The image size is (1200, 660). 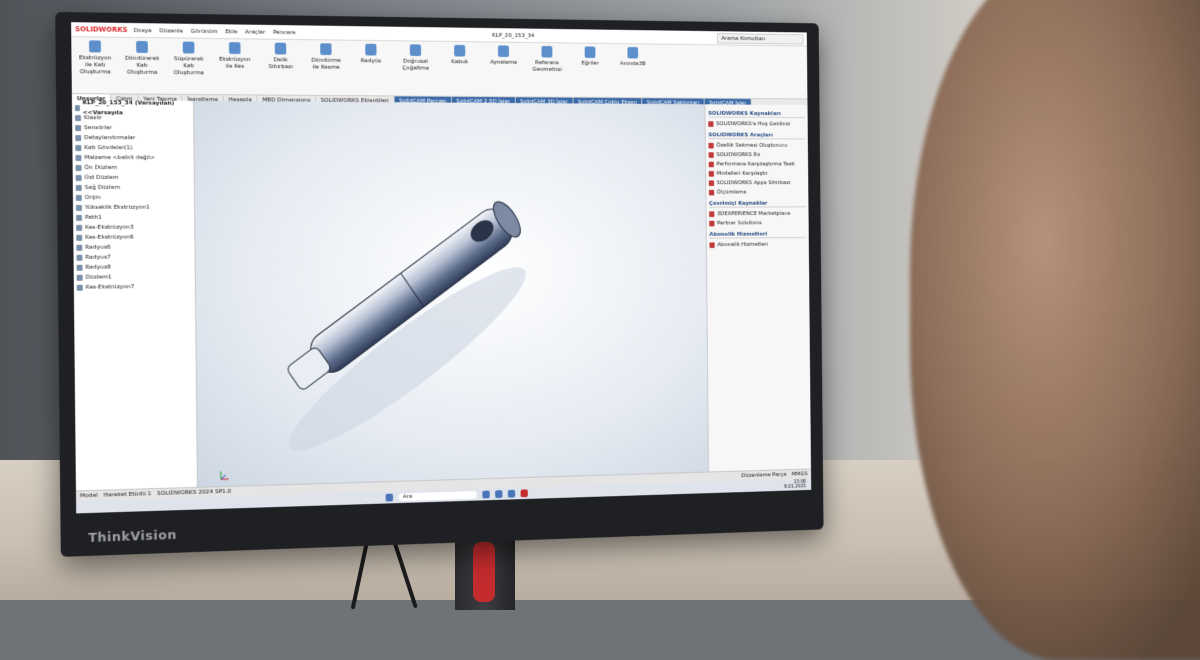 I want to click on ribbon-button: Ekstrüzyon ile Katı Oluşturma, so click(x=95, y=65).